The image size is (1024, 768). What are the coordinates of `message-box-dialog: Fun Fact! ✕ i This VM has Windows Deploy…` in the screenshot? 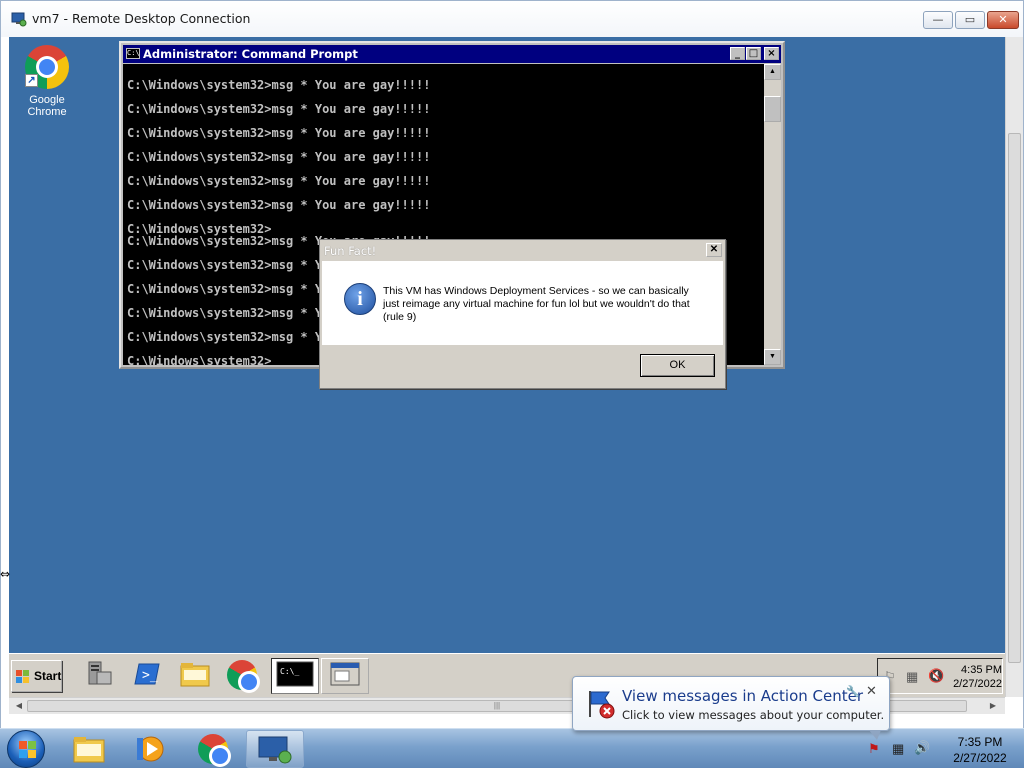 It's located at (522, 314).